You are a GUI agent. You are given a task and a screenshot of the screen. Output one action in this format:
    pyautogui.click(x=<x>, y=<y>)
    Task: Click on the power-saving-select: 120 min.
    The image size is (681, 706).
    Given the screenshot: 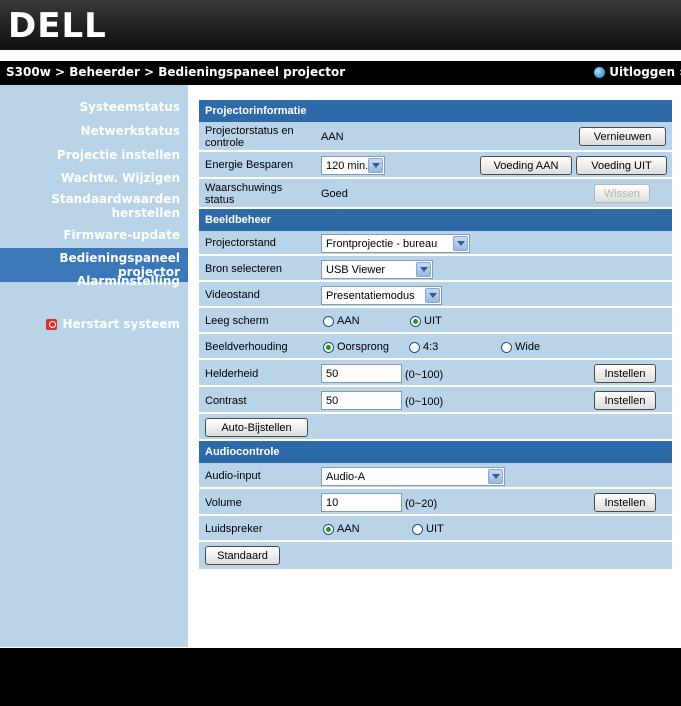 What is the action you would take?
    pyautogui.click(x=353, y=165)
    